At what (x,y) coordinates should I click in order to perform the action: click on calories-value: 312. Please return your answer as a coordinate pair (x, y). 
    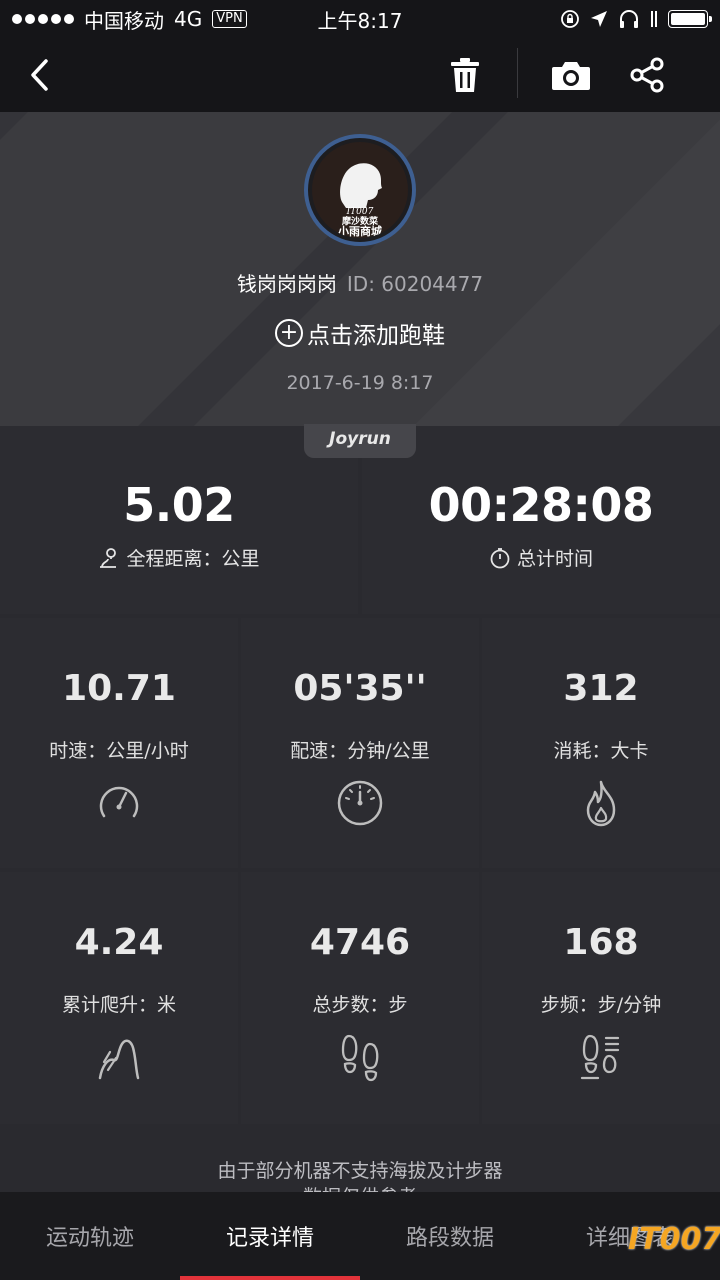
    Looking at the image, I should click on (601, 688).